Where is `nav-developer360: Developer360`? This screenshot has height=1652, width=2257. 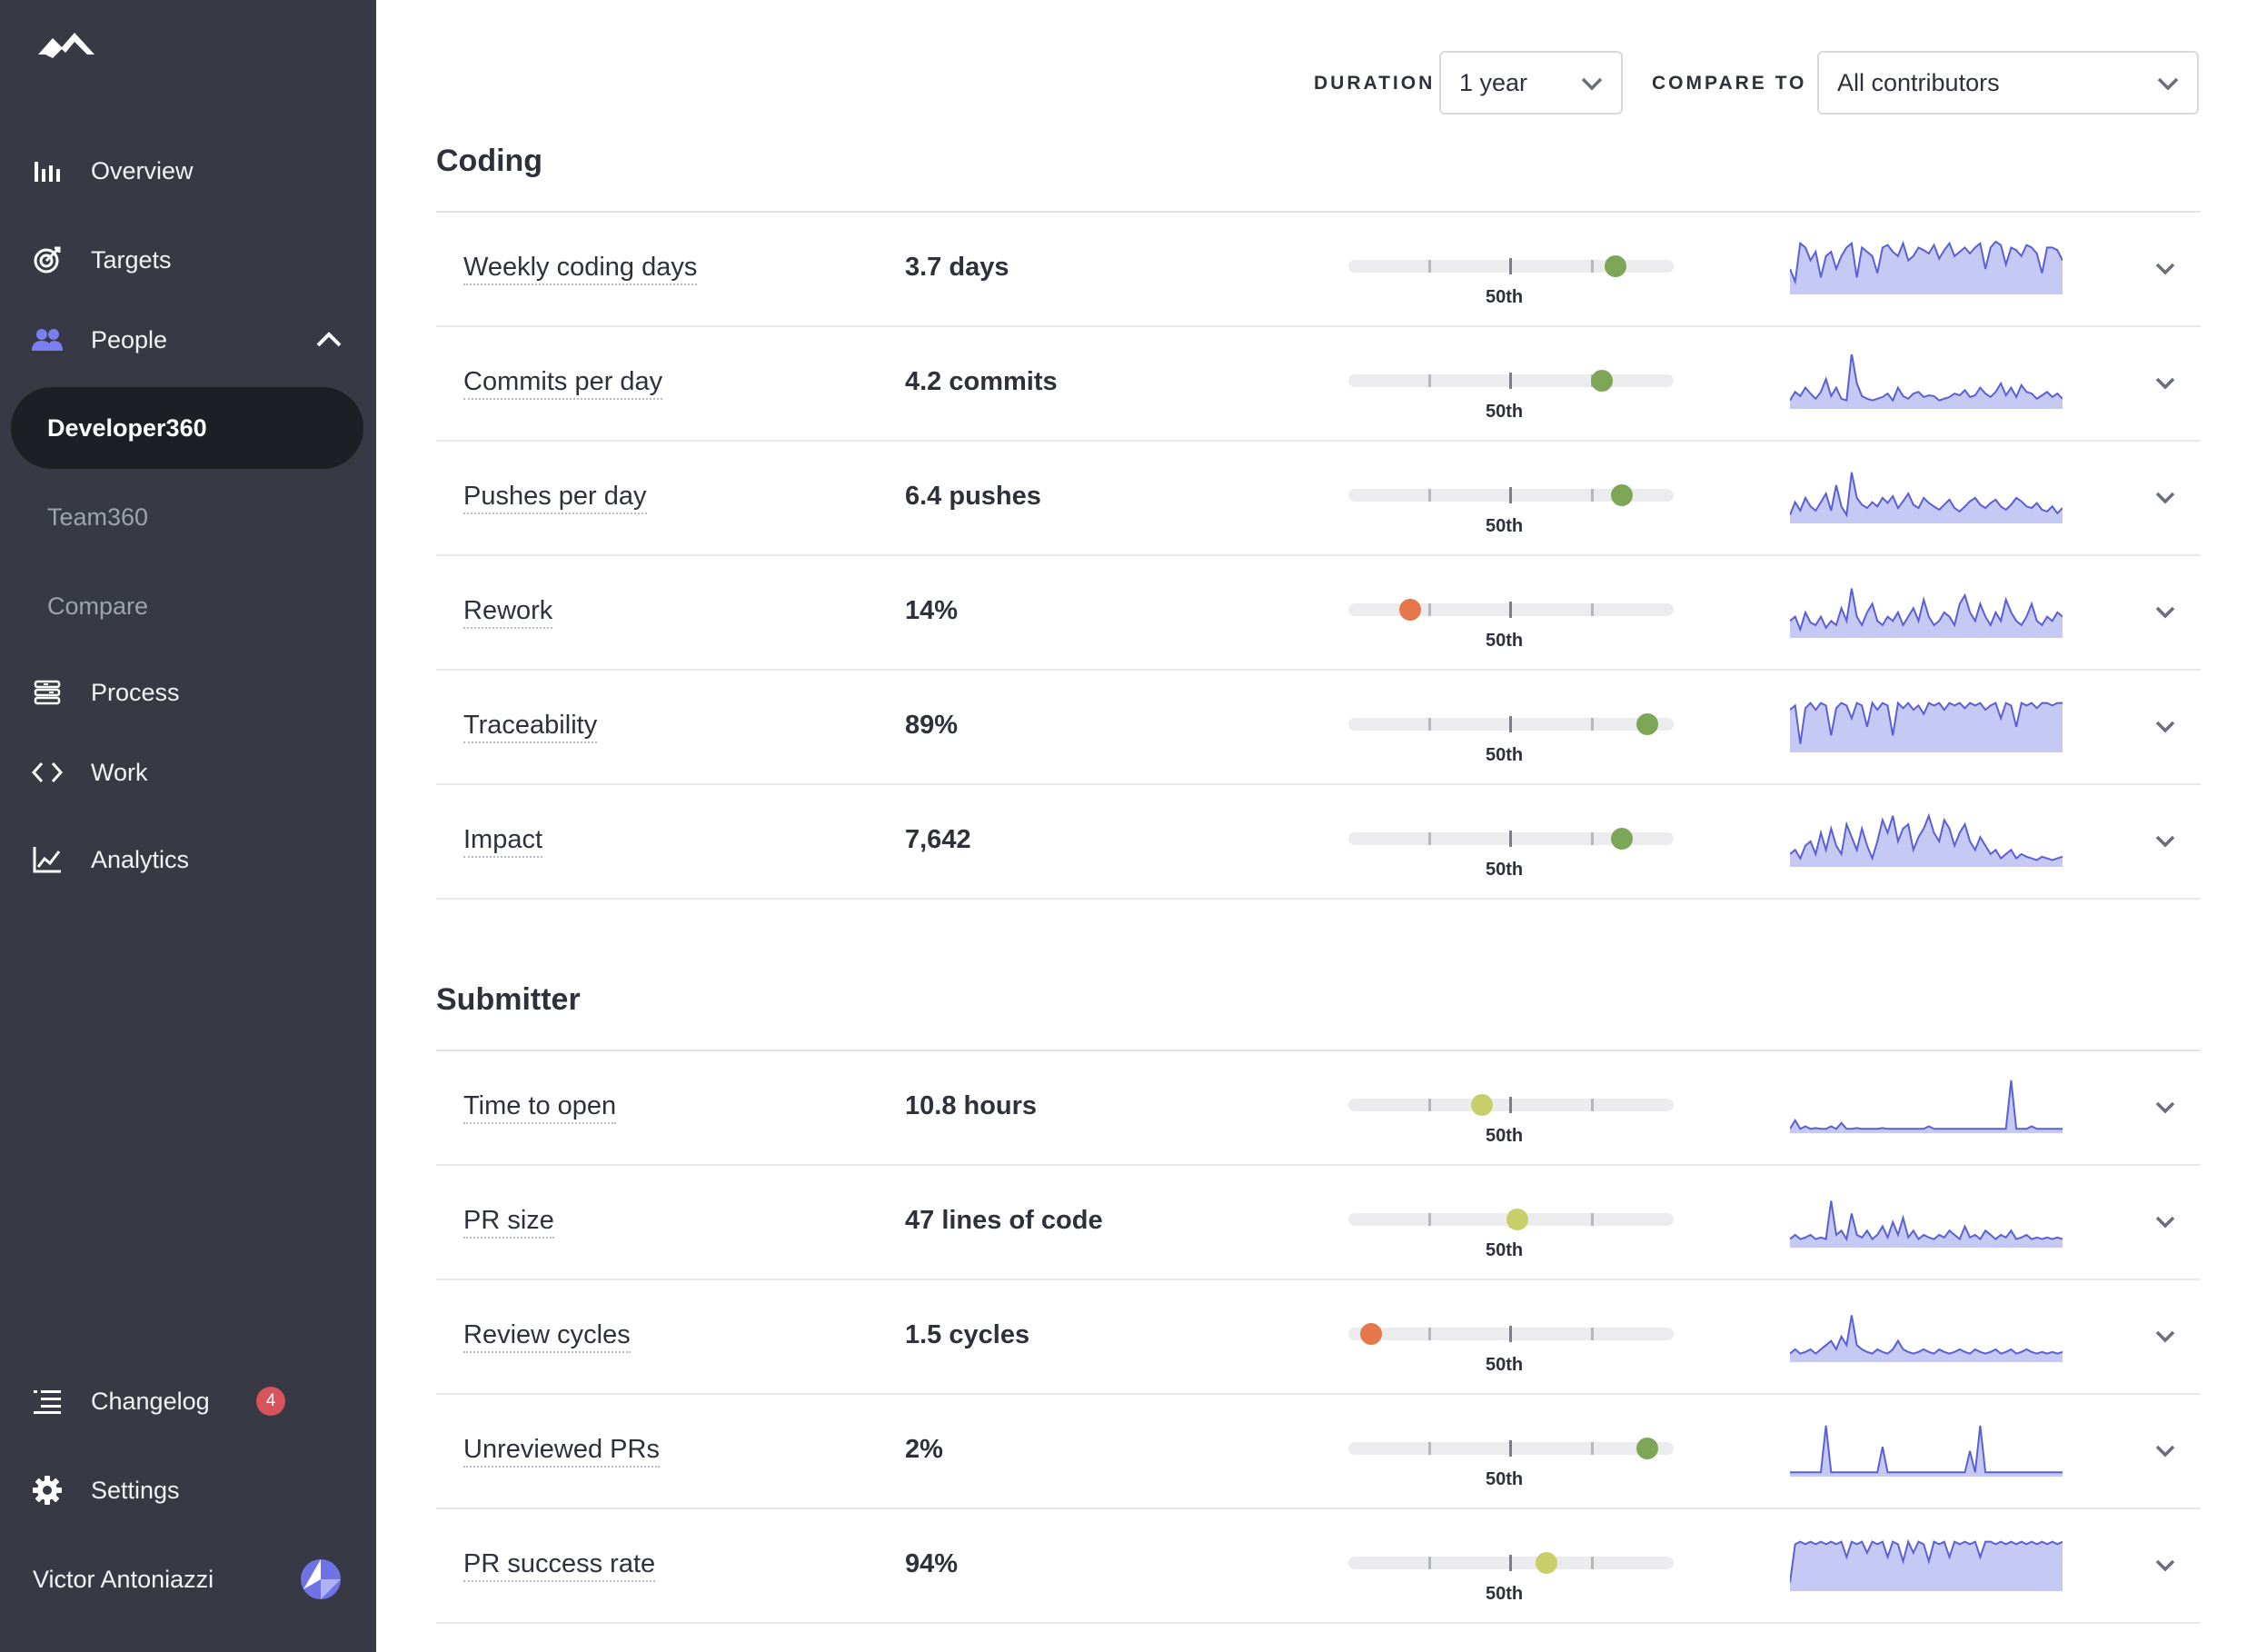
nav-developer360: Developer360 is located at coordinates (187, 428).